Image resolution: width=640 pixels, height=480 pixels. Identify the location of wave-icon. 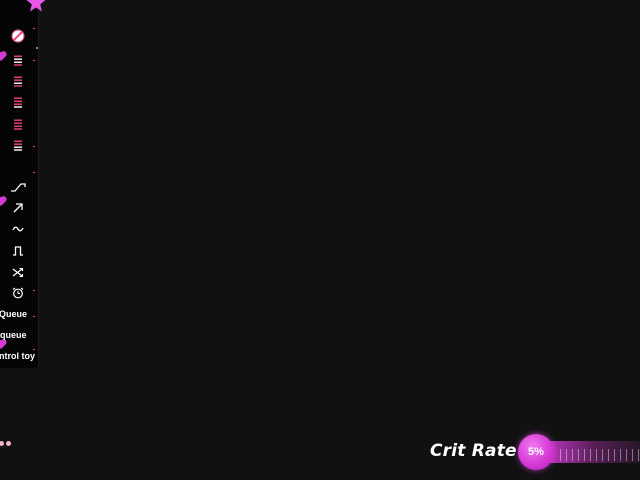
(18, 229).